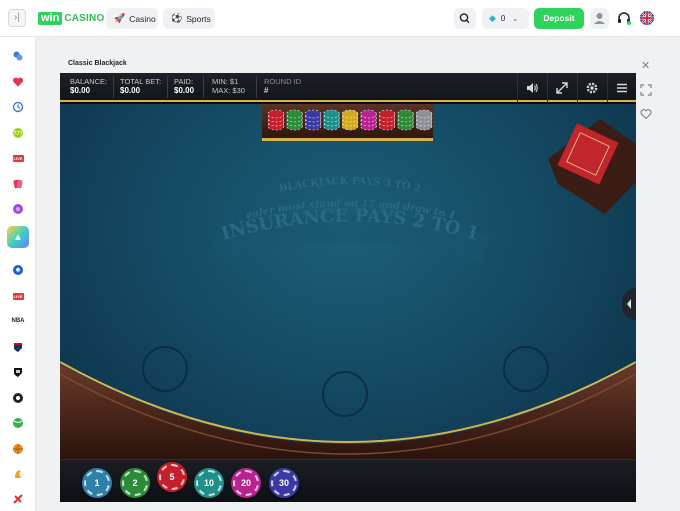  Describe the element at coordinates (18, 184) in the screenshot. I see `sidebar-item-cards` at that location.